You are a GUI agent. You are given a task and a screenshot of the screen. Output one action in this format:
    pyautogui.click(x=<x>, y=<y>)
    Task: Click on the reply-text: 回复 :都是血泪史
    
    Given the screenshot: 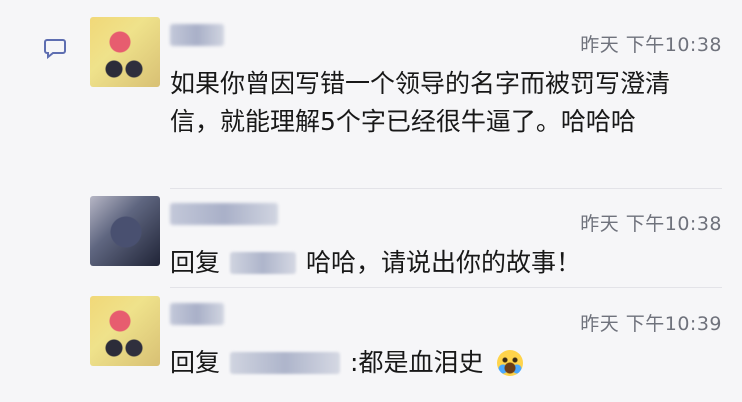 What is the action you would take?
    pyautogui.click(x=438, y=363)
    